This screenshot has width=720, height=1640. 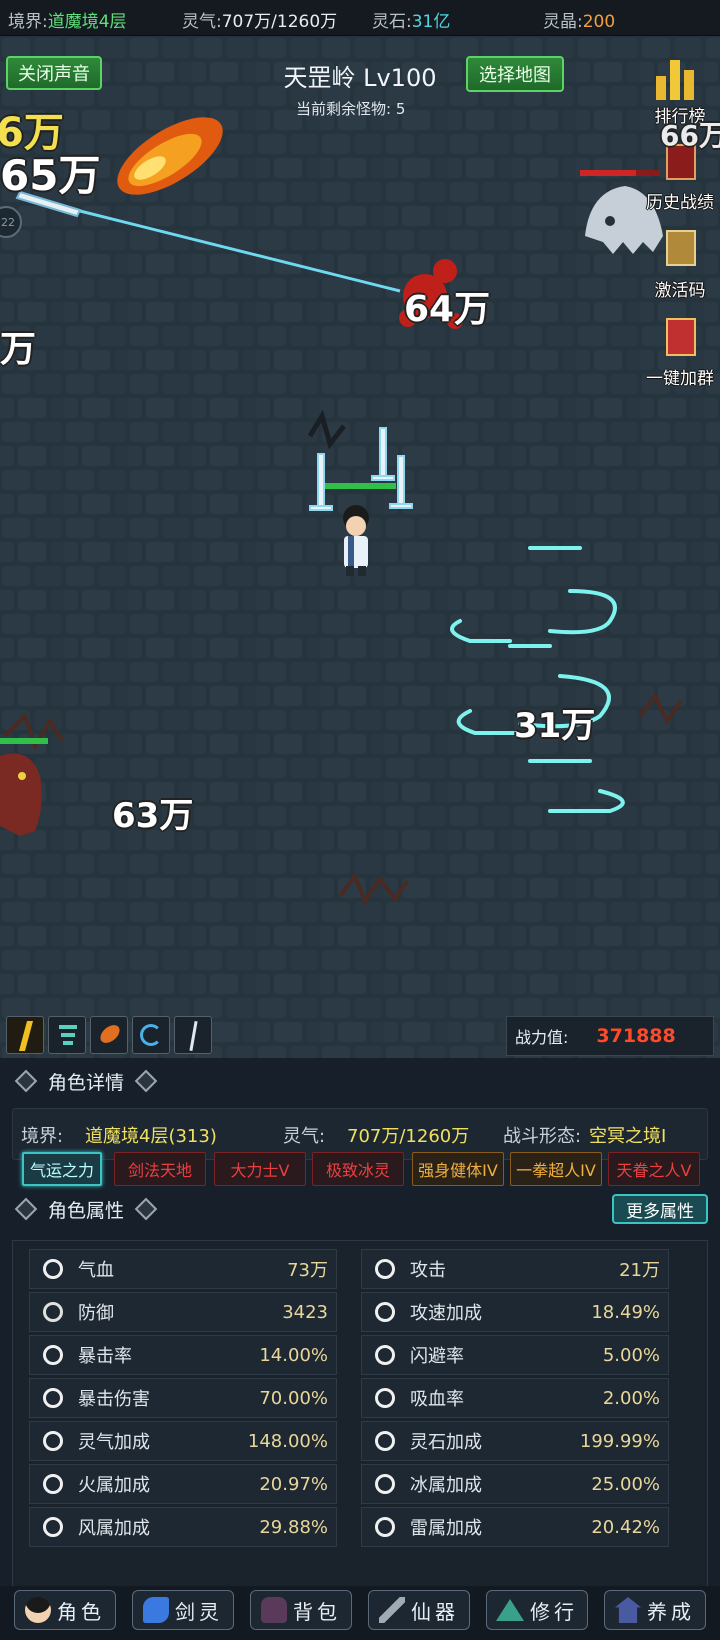 I want to click on character-details-header: 角色详情, so click(x=85, y=1081).